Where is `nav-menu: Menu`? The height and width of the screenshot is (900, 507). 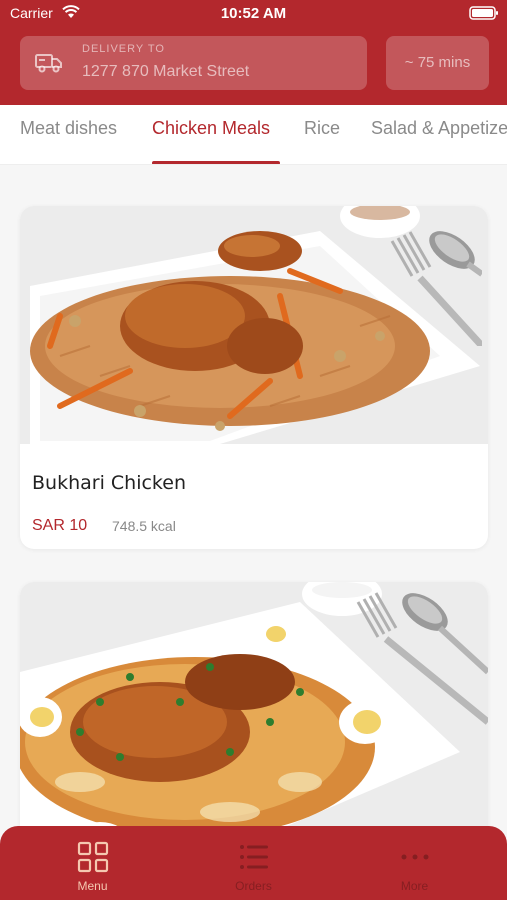 nav-menu: Menu is located at coordinates (92, 863).